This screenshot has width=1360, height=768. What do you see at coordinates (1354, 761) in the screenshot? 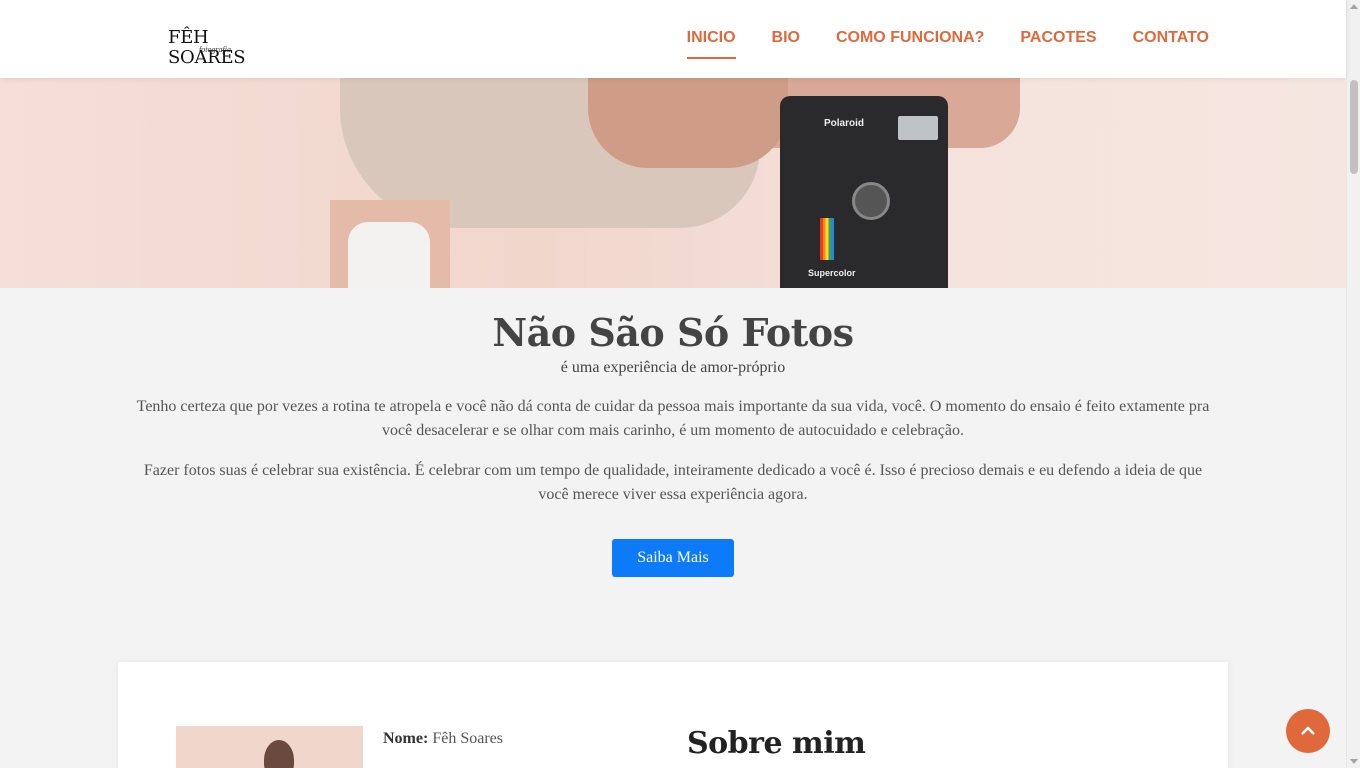
I see `scroll-down-icon` at bounding box center [1354, 761].